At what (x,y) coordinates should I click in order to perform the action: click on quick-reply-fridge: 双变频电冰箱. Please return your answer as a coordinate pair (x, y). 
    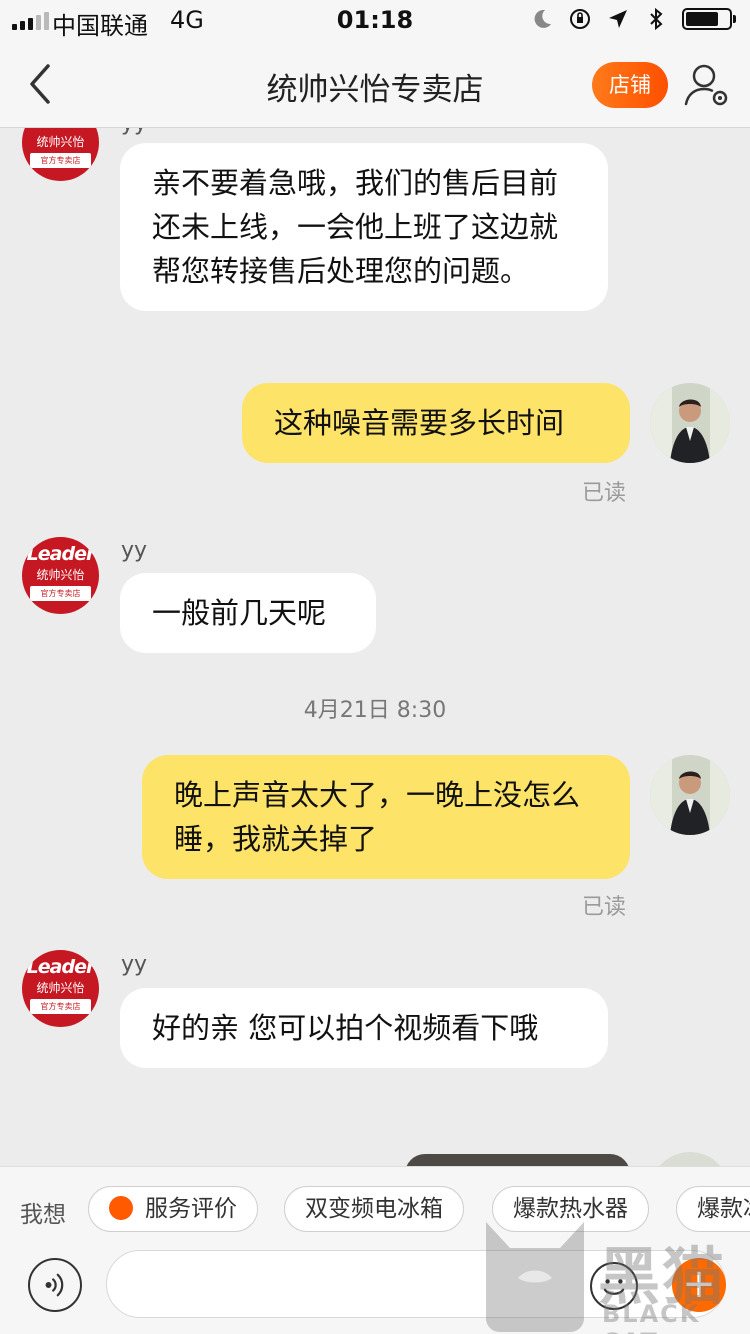
    Looking at the image, I should click on (374, 1209).